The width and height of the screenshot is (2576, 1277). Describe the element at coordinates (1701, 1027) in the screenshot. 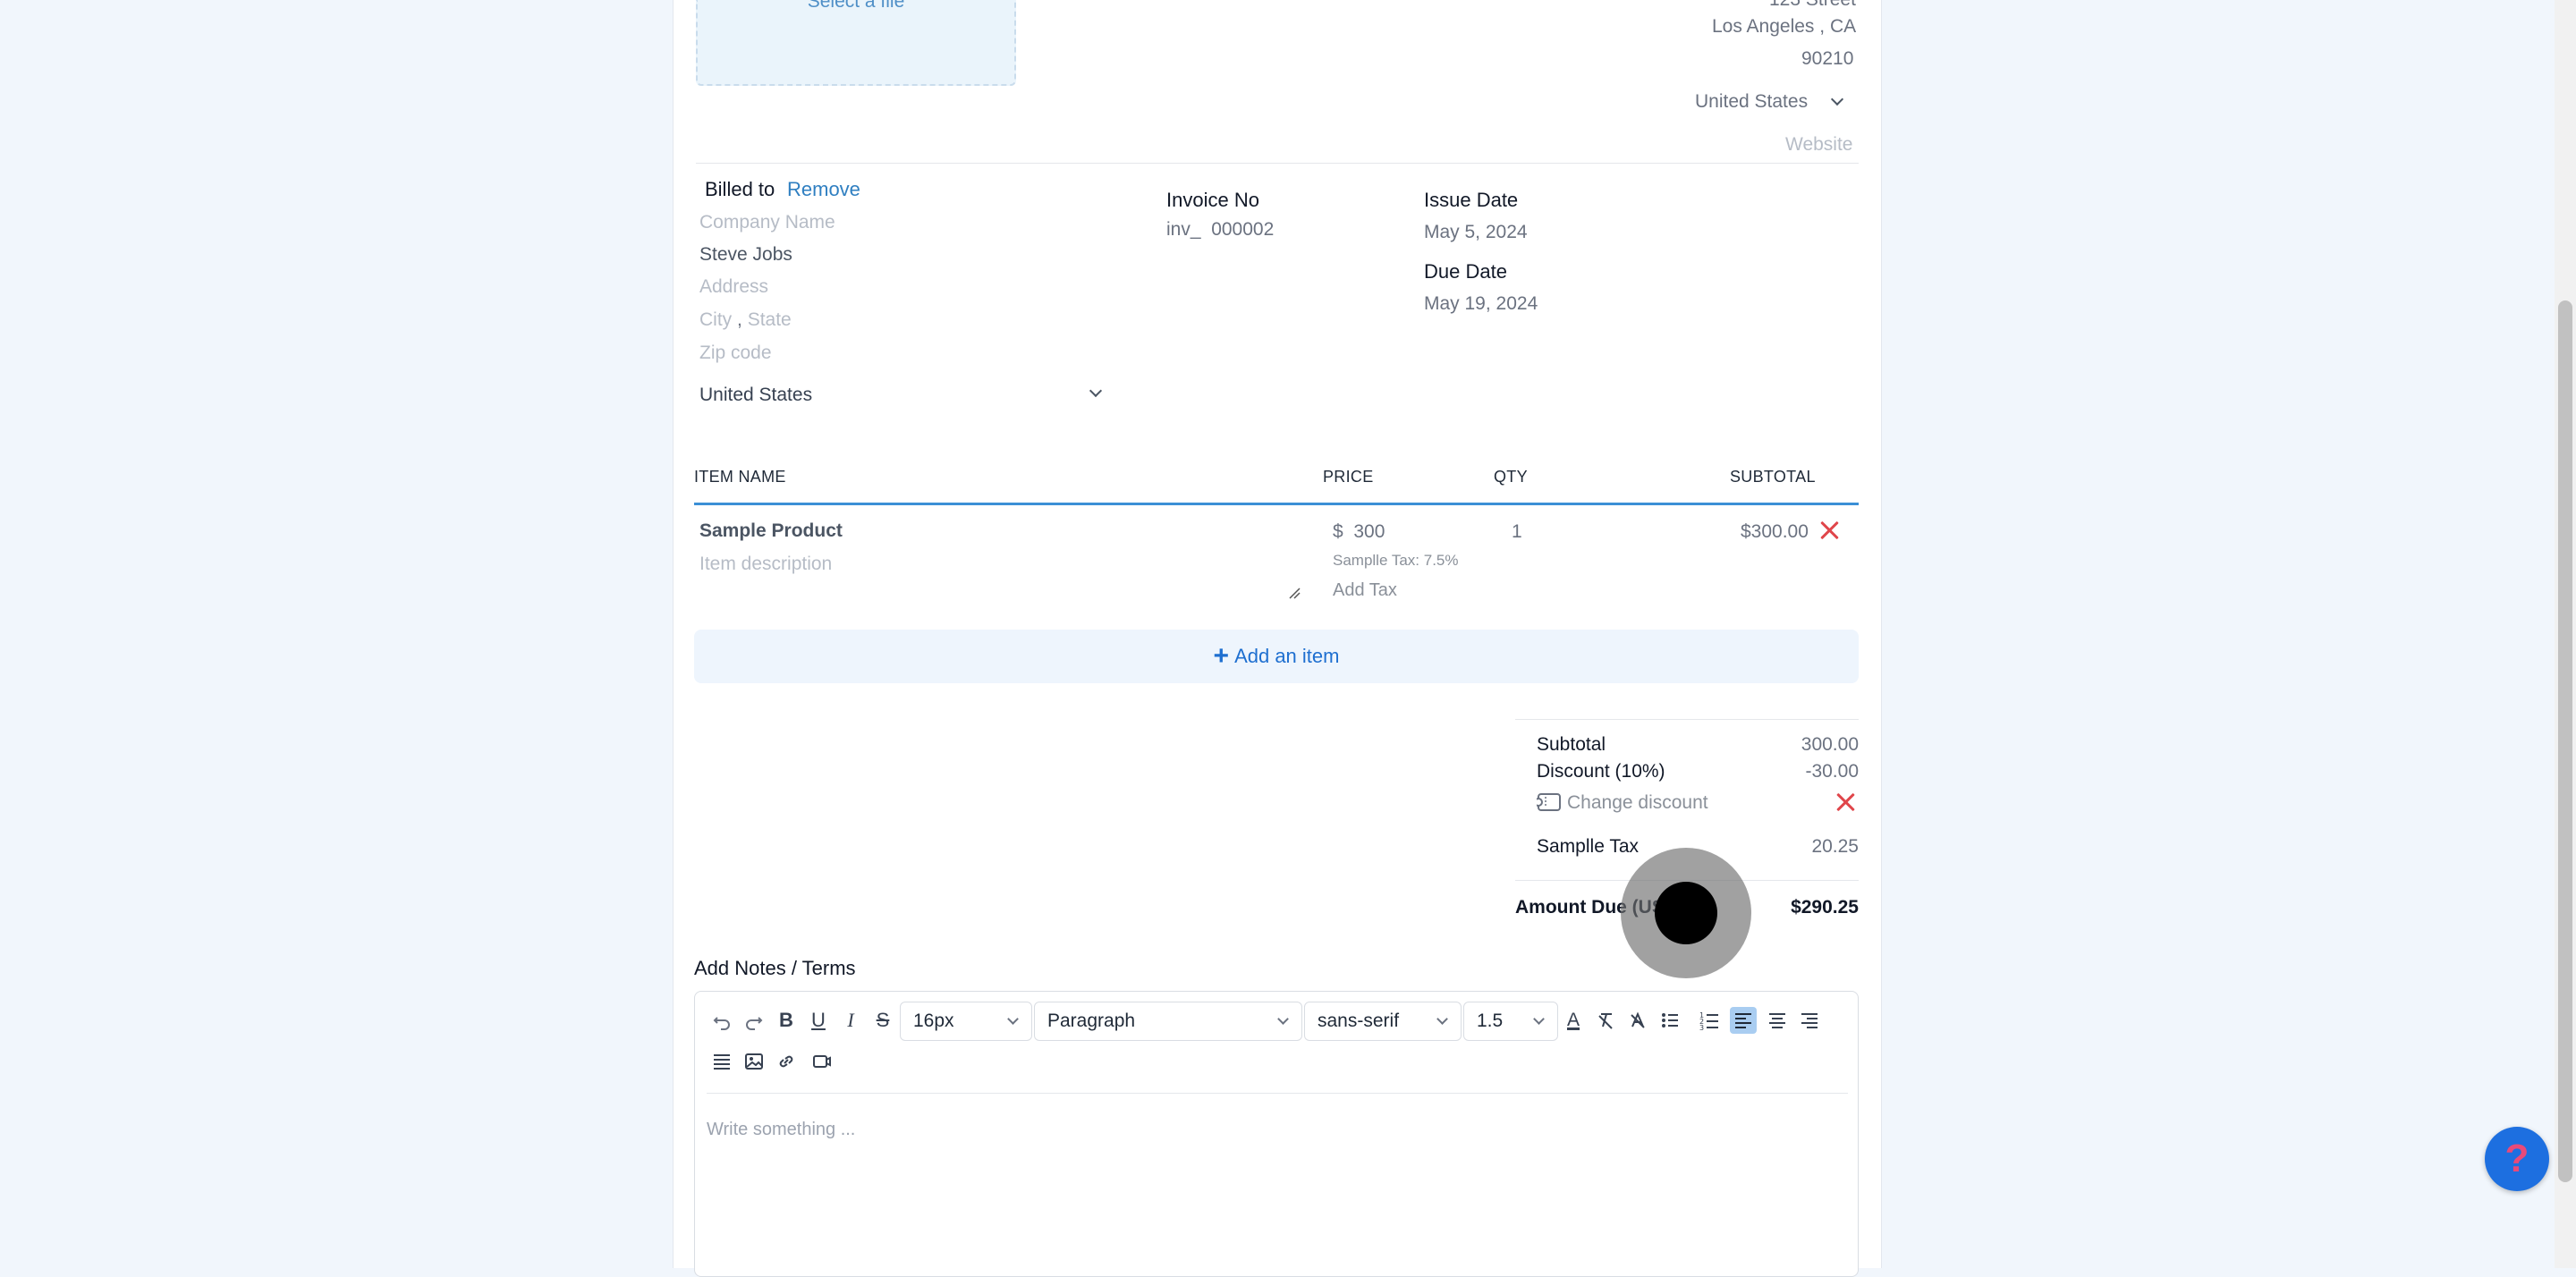

I see `svg-text: 3` at that location.